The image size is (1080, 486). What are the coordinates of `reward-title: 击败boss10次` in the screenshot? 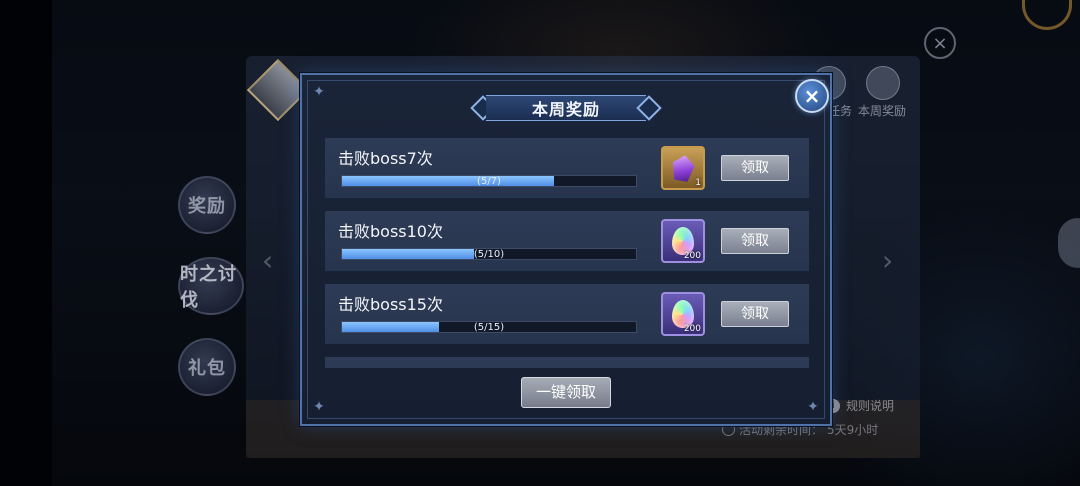 It's located at (390, 231).